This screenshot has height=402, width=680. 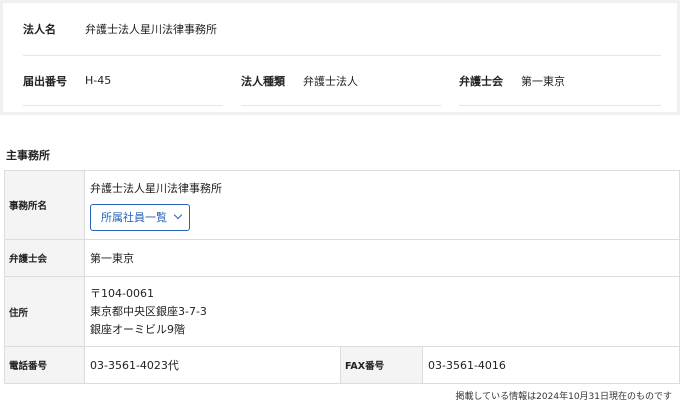 What do you see at coordinates (212, 365) in the screenshot?
I see `phone-value: 03-3561-4023代` at bounding box center [212, 365].